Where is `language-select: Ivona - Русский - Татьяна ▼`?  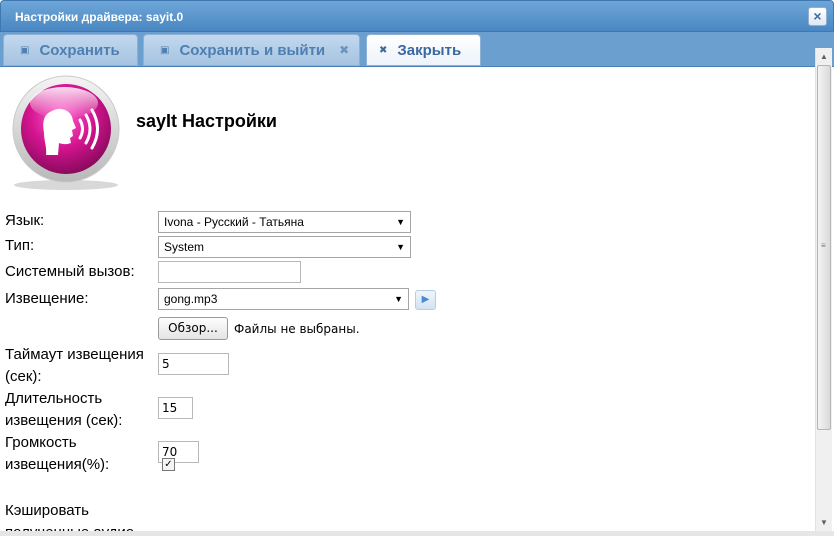 language-select: Ivona - Русский - Татьяна ▼ is located at coordinates (284, 222).